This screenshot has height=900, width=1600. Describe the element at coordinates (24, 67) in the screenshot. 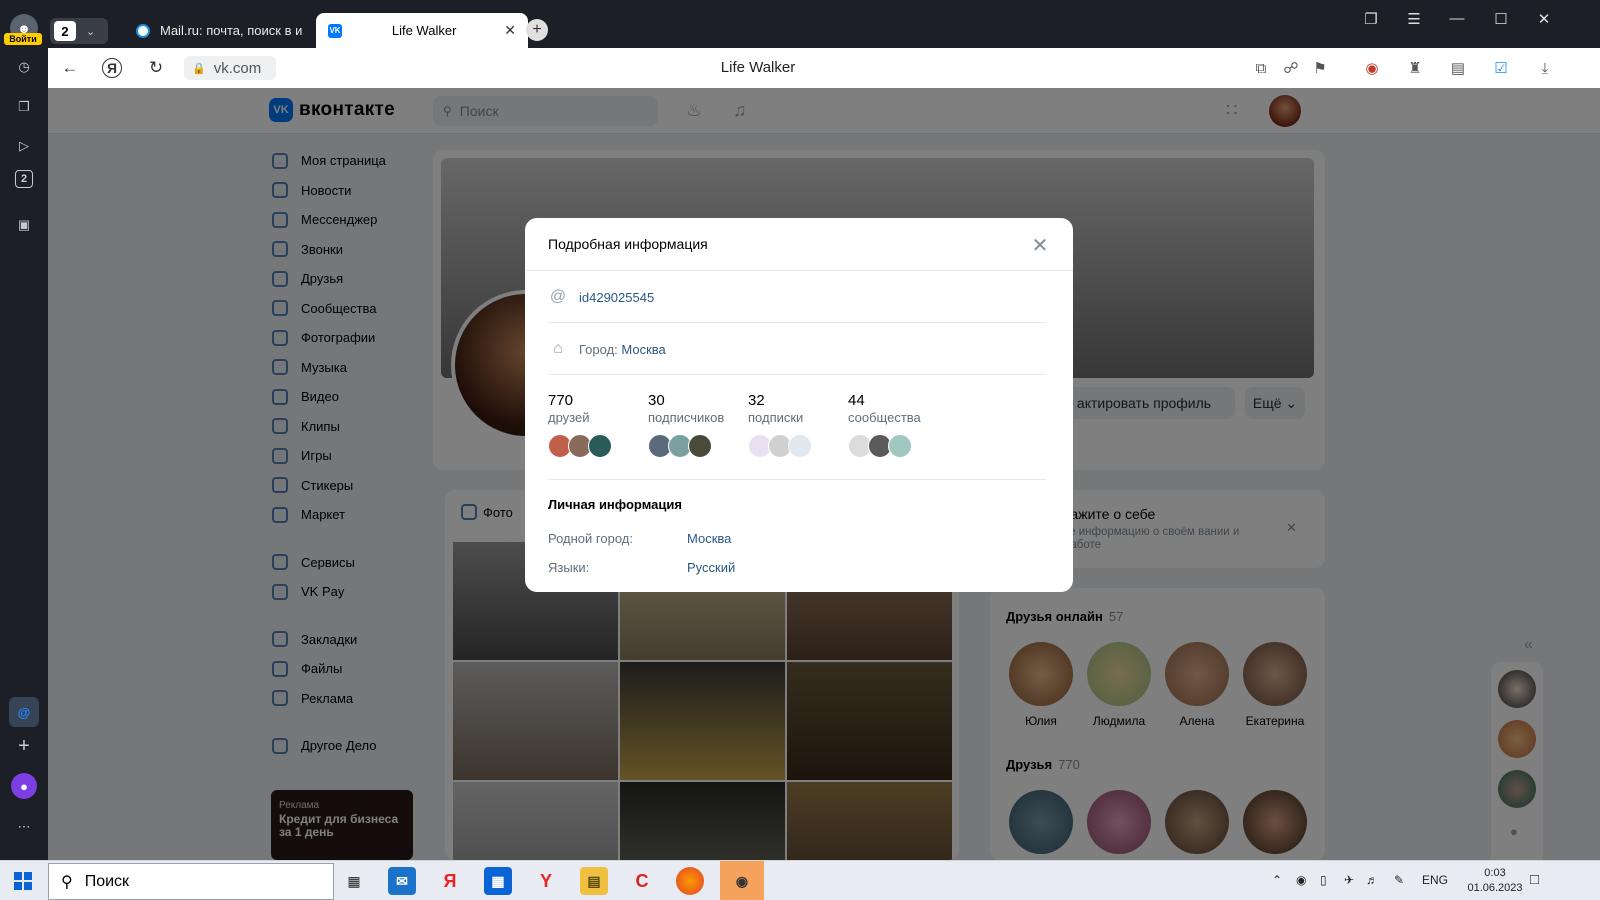

I see `history-icon: ◷` at that location.